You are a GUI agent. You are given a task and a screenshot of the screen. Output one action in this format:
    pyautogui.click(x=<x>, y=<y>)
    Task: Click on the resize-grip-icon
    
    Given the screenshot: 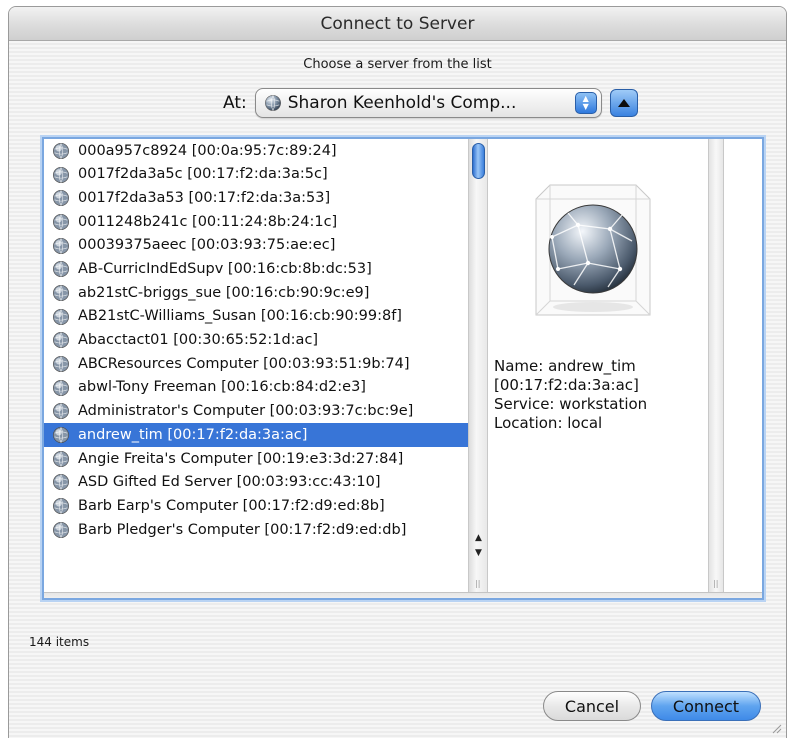 What is the action you would take?
    pyautogui.click(x=776, y=728)
    